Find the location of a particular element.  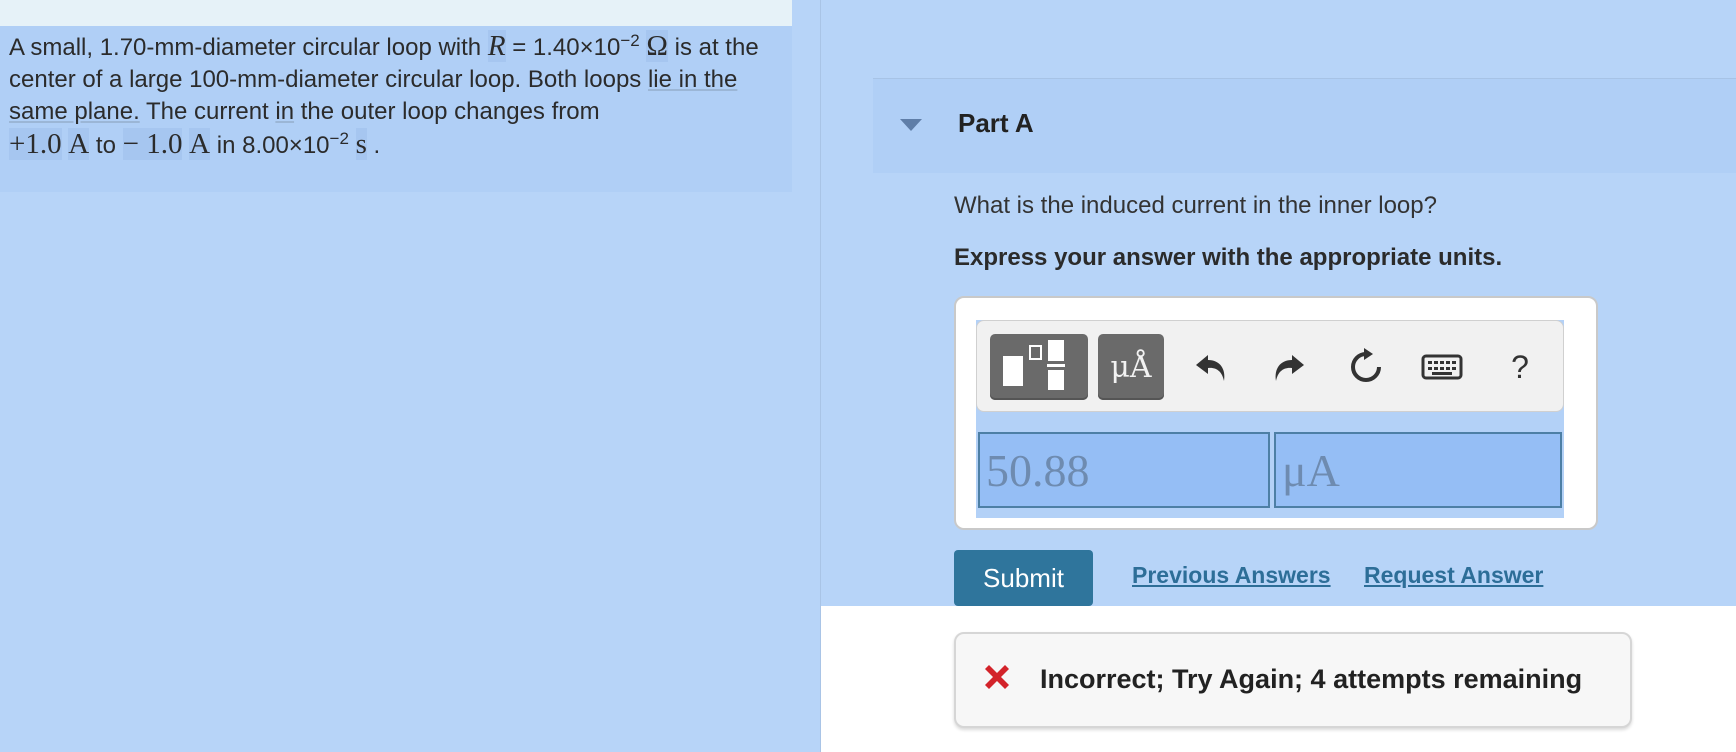

request-answer-link: Request Answer is located at coordinates (1453, 575).